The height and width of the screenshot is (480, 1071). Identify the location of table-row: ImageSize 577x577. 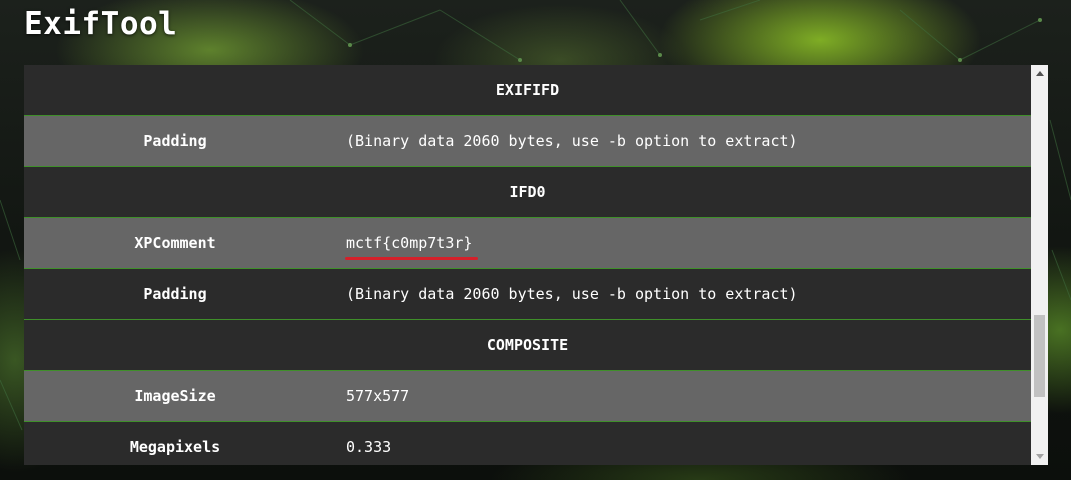
(527, 396).